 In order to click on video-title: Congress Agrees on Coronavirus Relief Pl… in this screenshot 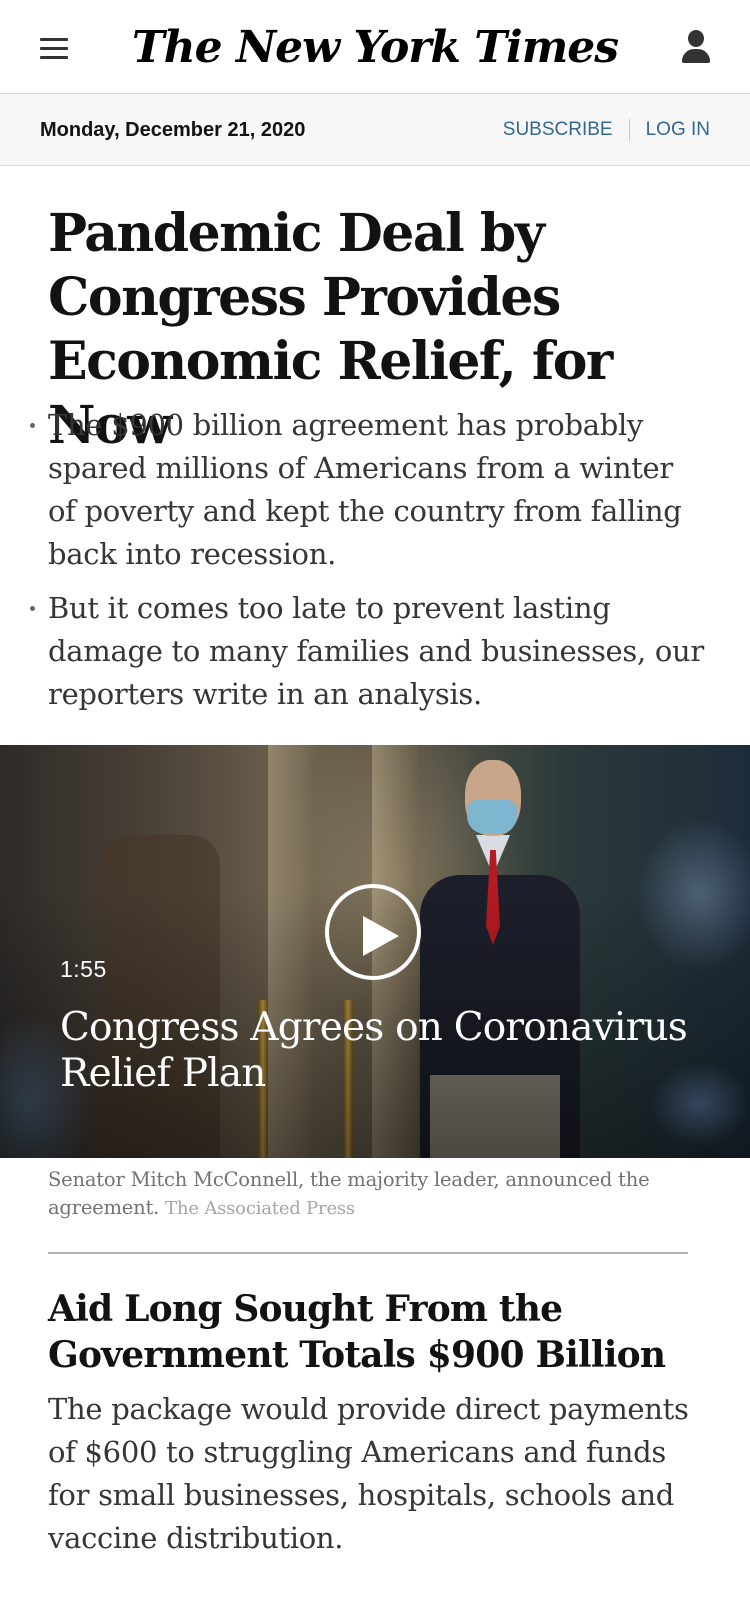, I will do `click(380, 1051)`.